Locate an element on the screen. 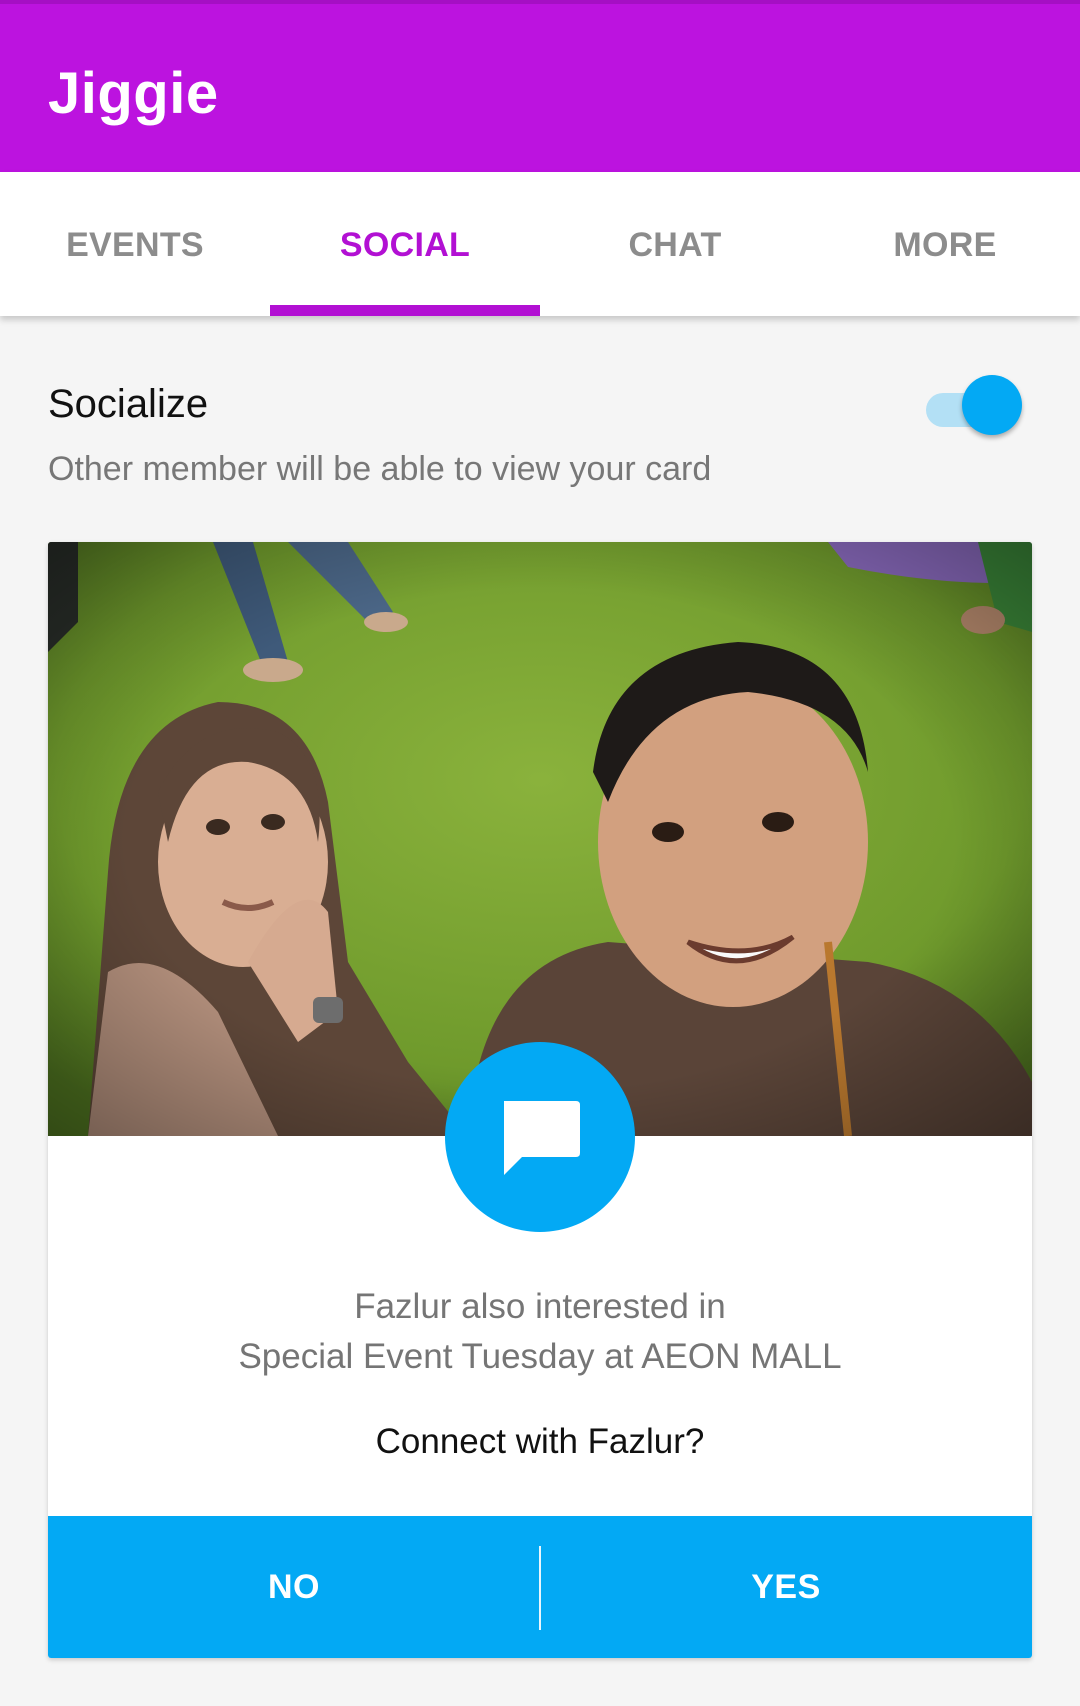  app-bar: Jiggie is located at coordinates (540, 88).